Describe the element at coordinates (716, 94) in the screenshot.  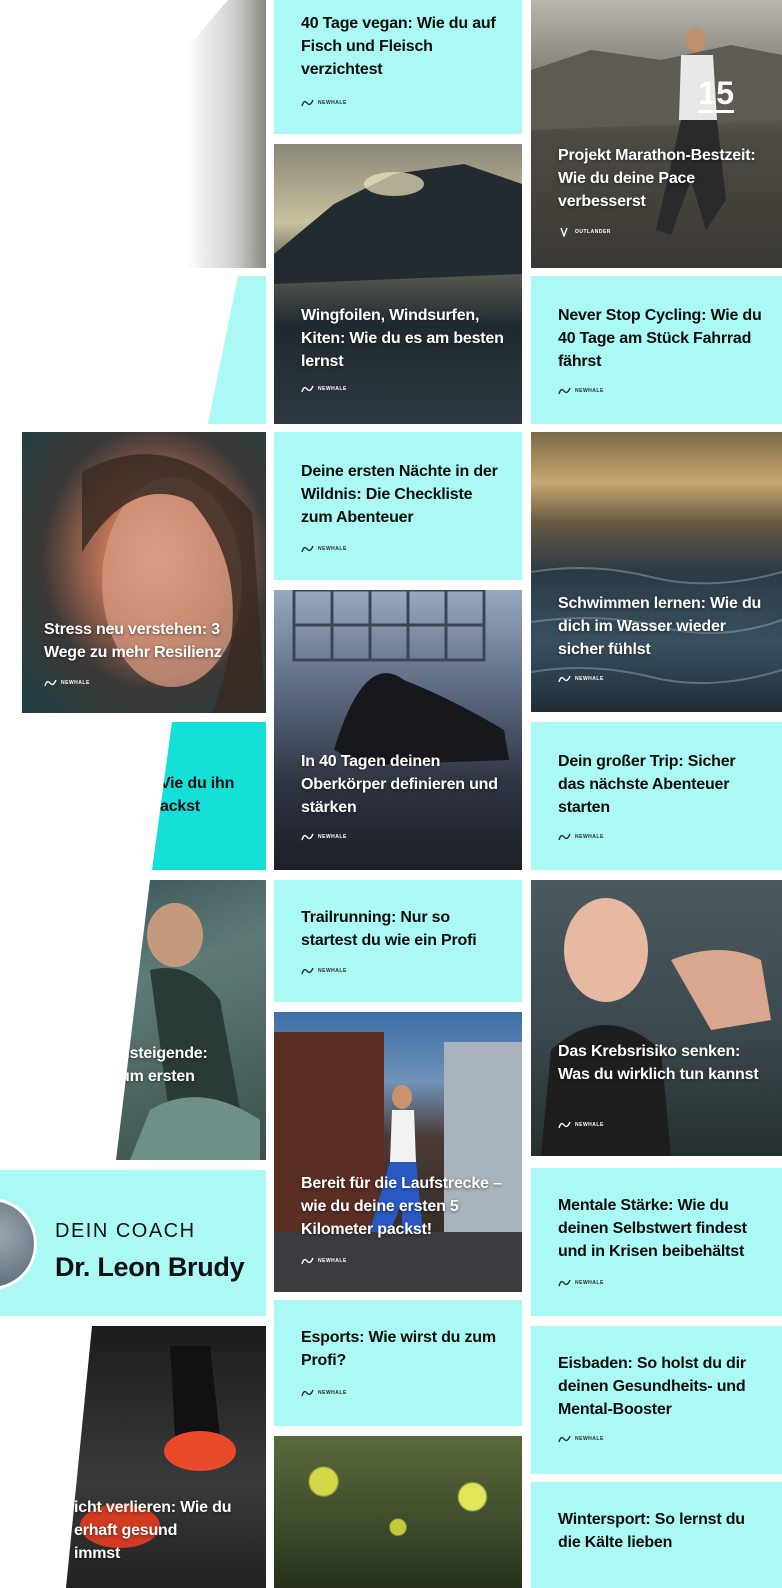
I see `issue-number: 15` at that location.